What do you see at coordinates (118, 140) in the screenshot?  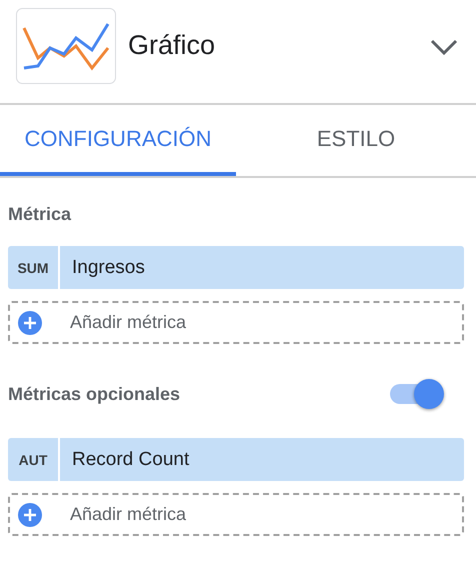 I see `tab: CONFIGURACIÓN` at bounding box center [118, 140].